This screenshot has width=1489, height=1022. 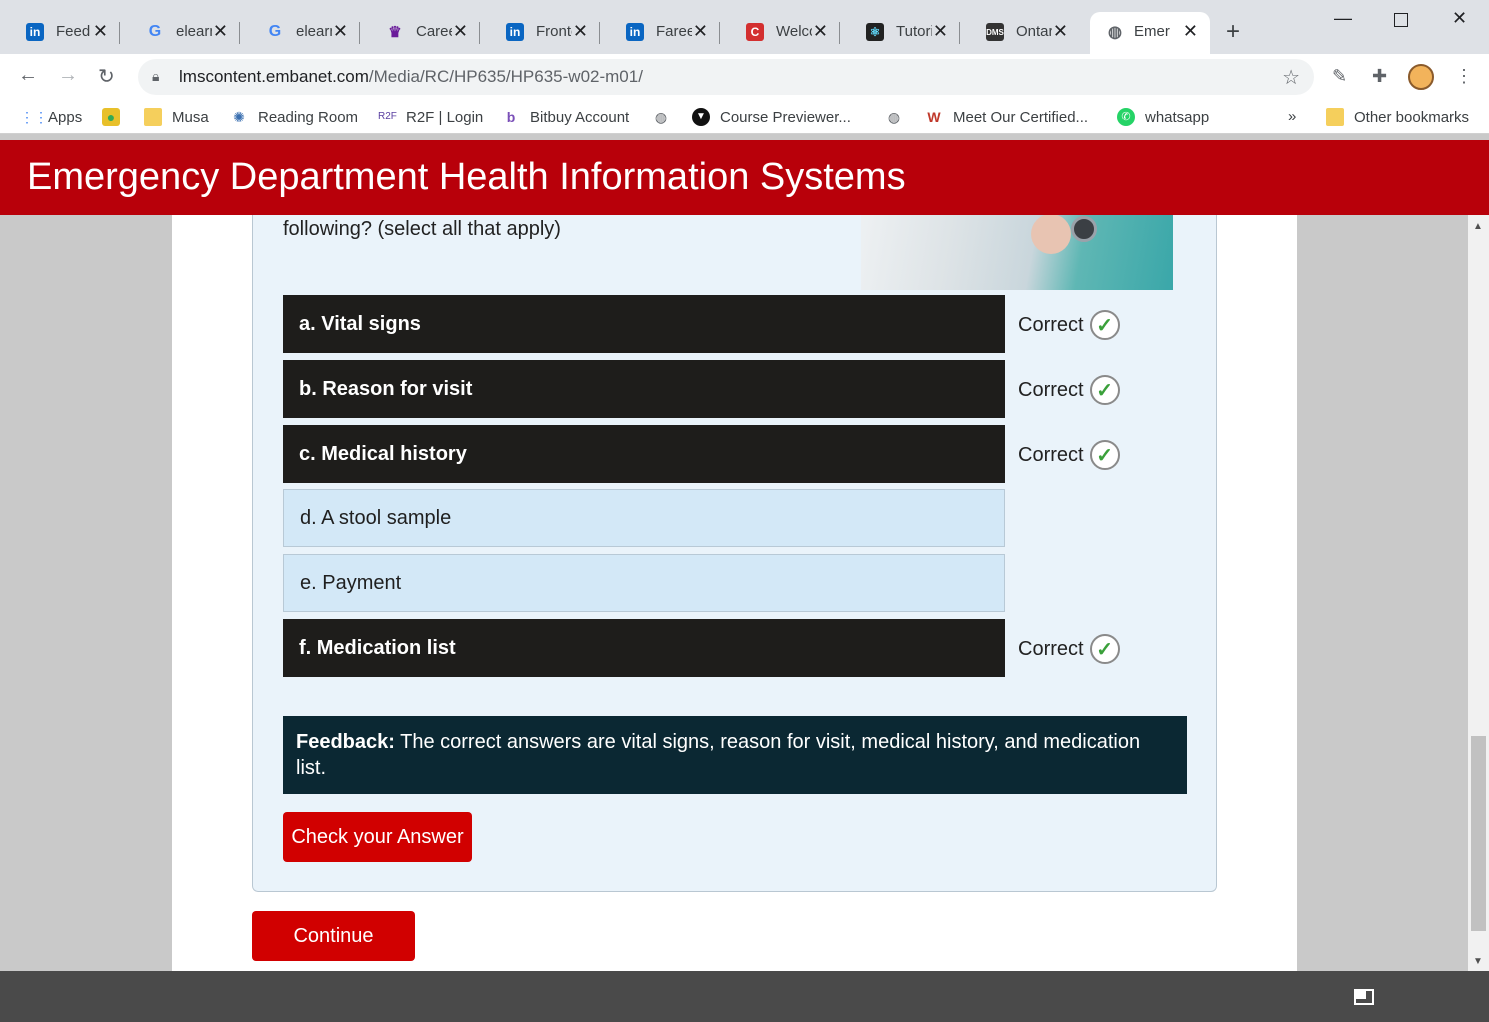 What do you see at coordinates (1478, 833) in the screenshot?
I see `scroll-thumb` at bounding box center [1478, 833].